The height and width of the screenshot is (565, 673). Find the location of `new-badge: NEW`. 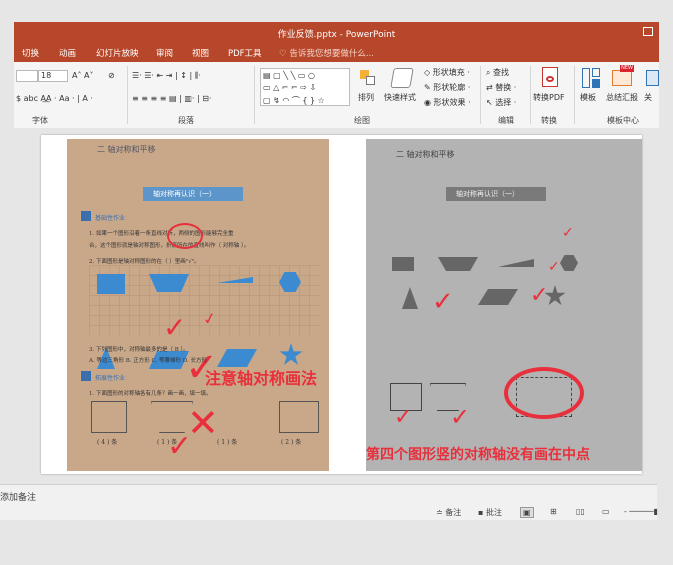

new-badge: NEW is located at coordinates (627, 68).